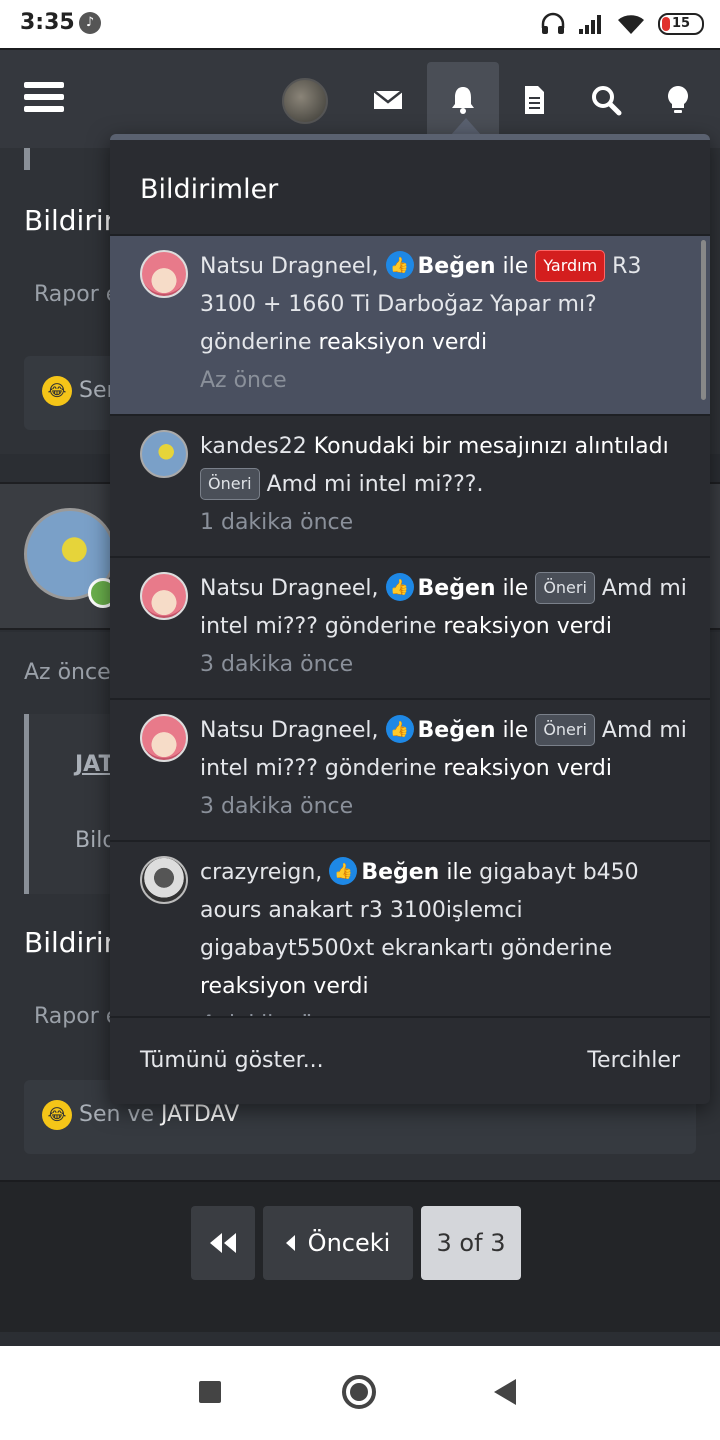 The height and width of the screenshot is (1440, 720). I want to click on battery-icon: 15, so click(681, 24).